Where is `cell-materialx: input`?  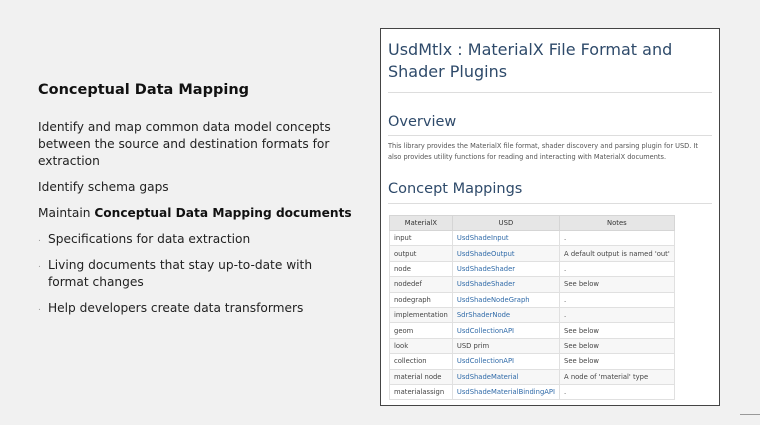
cell-materialx: input is located at coordinates (421, 238).